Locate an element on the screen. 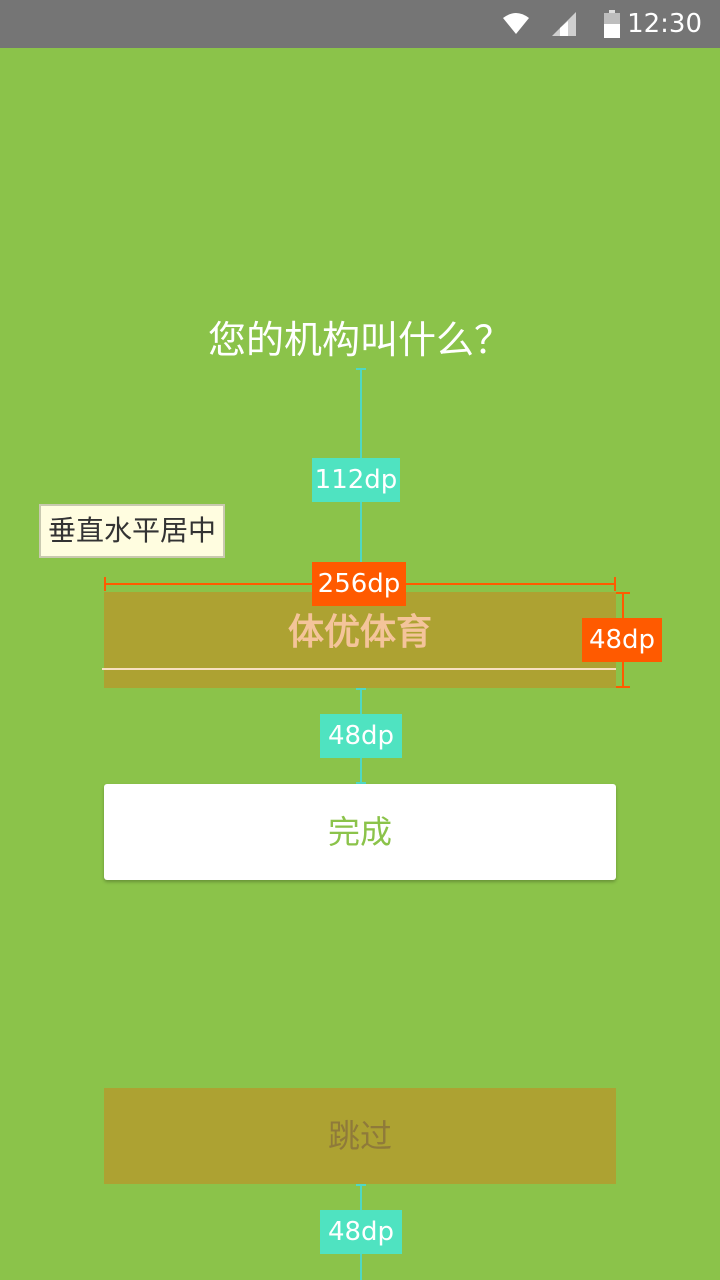 Image resolution: width=720 pixels, height=1280 pixels. organization-name-input: 体优体育 is located at coordinates (359, 640).